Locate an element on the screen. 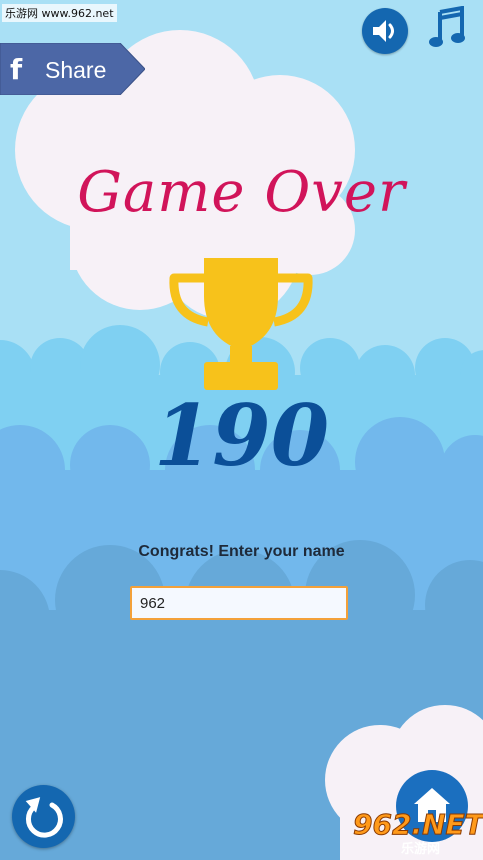  watermark-top: 乐游网 www.962.net is located at coordinates (59, 13).